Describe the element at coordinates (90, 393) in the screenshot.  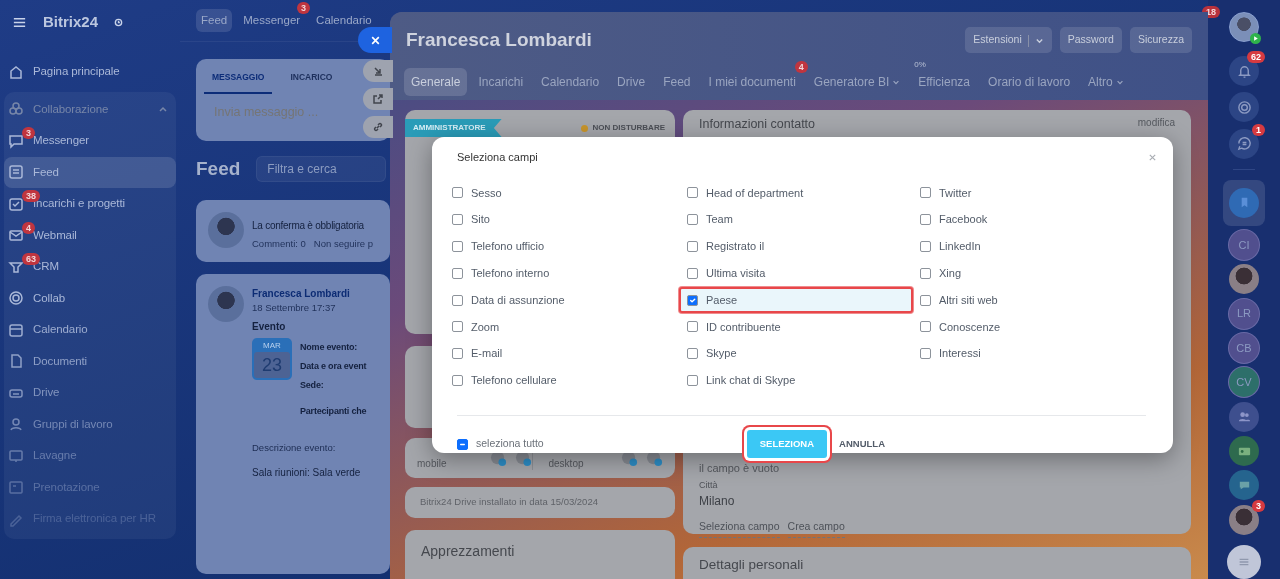
I see `sidebar-item: Drive` at that location.